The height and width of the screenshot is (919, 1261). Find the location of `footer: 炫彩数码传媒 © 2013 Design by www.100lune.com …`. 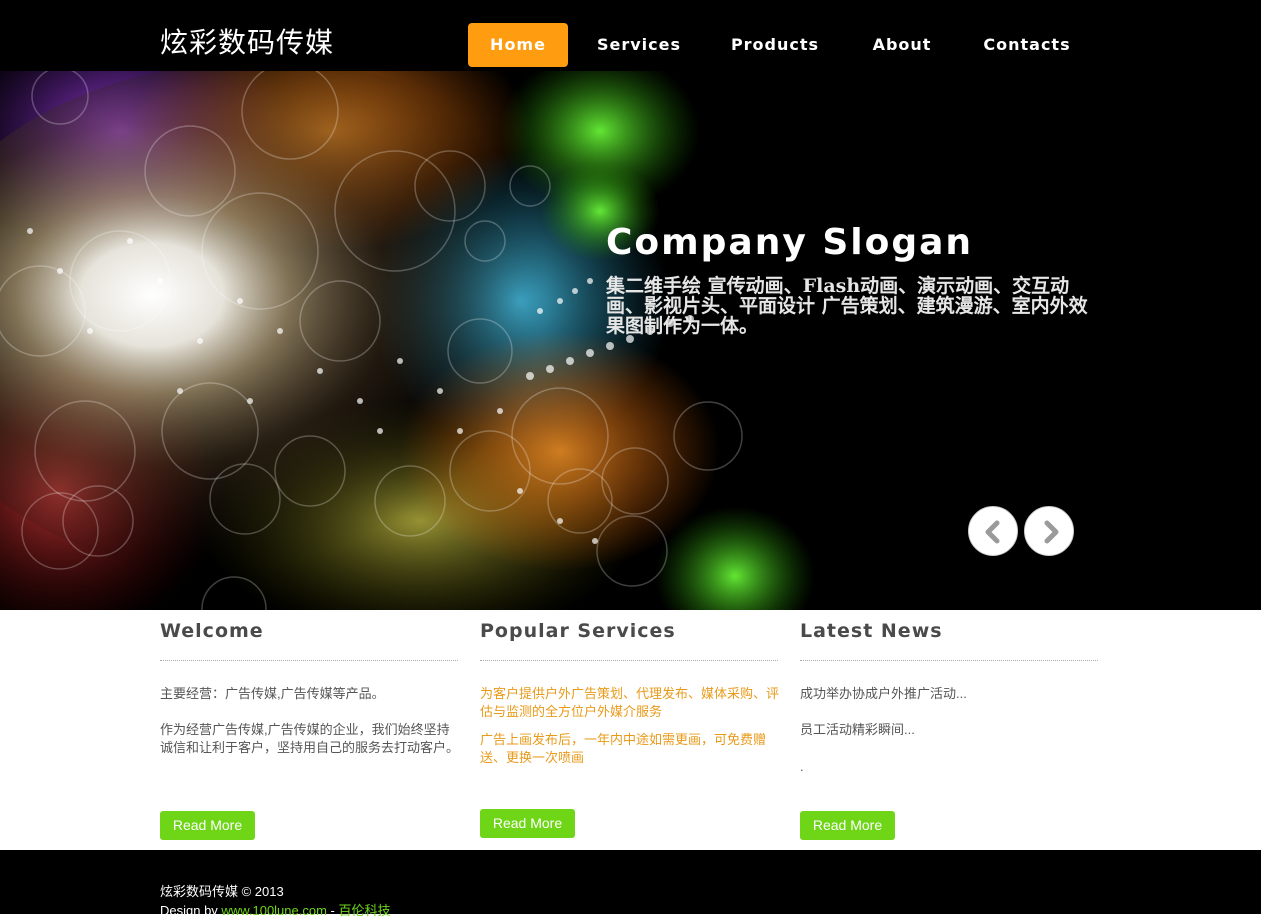

footer: 炫彩数码传媒 © 2013 Design by www.100lune.com … is located at coordinates (630, 884).